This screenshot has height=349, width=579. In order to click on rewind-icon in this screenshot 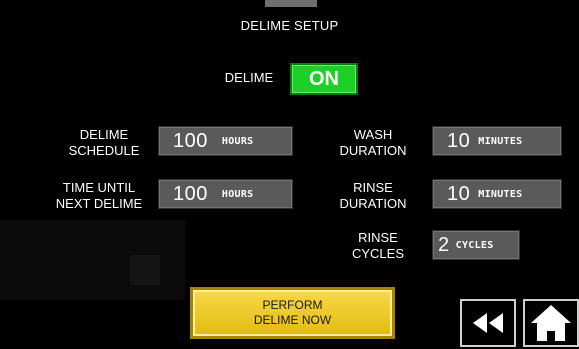, I will do `click(488, 323)`.